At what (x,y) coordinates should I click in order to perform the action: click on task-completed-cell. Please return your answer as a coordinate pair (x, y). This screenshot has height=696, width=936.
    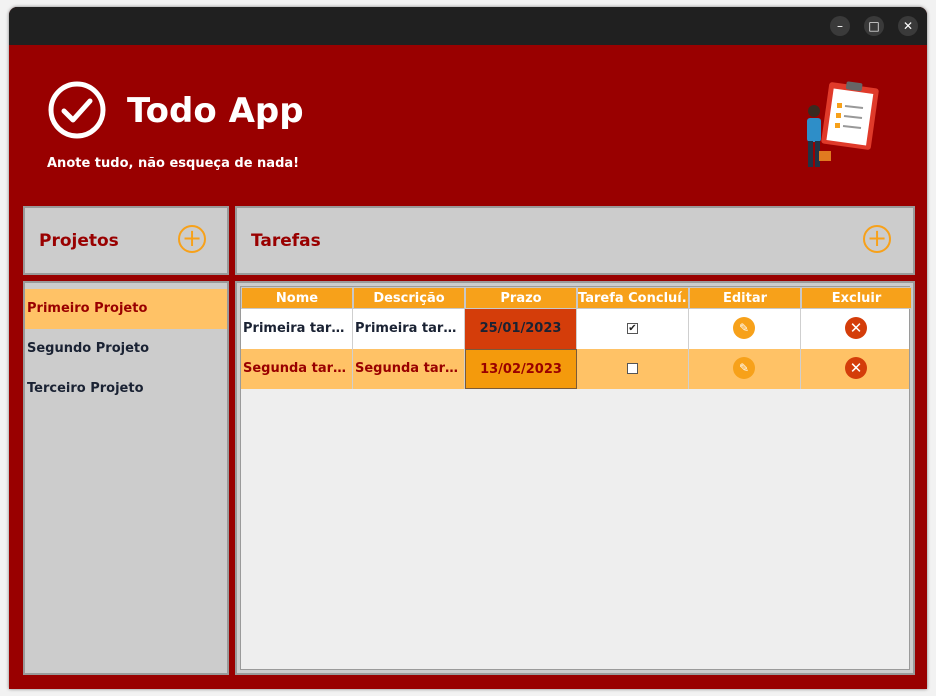
    Looking at the image, I should click on (633, 369).